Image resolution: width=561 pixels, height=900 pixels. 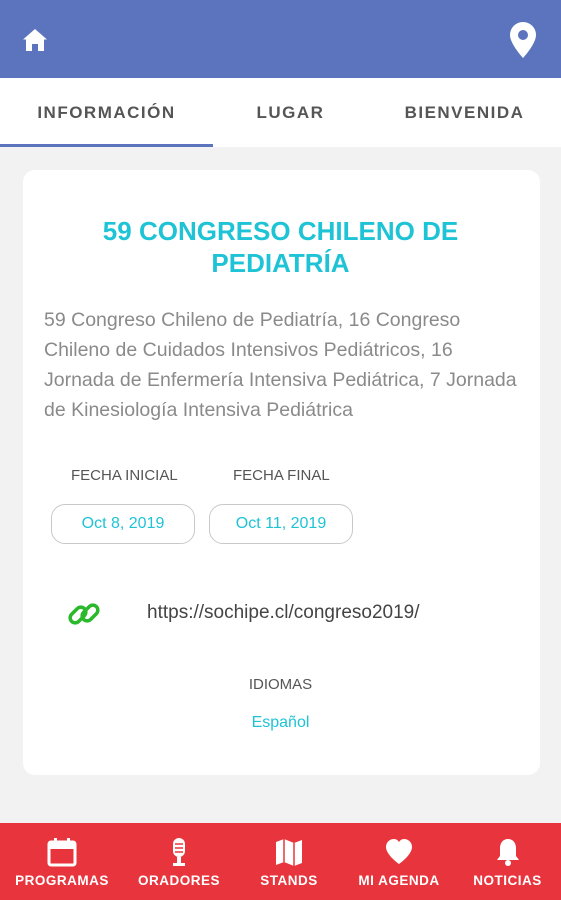 What do you see at coordinates (523, 40) in the screenshot?
I see `map-pin-icon` at bounding box center [523, 40].